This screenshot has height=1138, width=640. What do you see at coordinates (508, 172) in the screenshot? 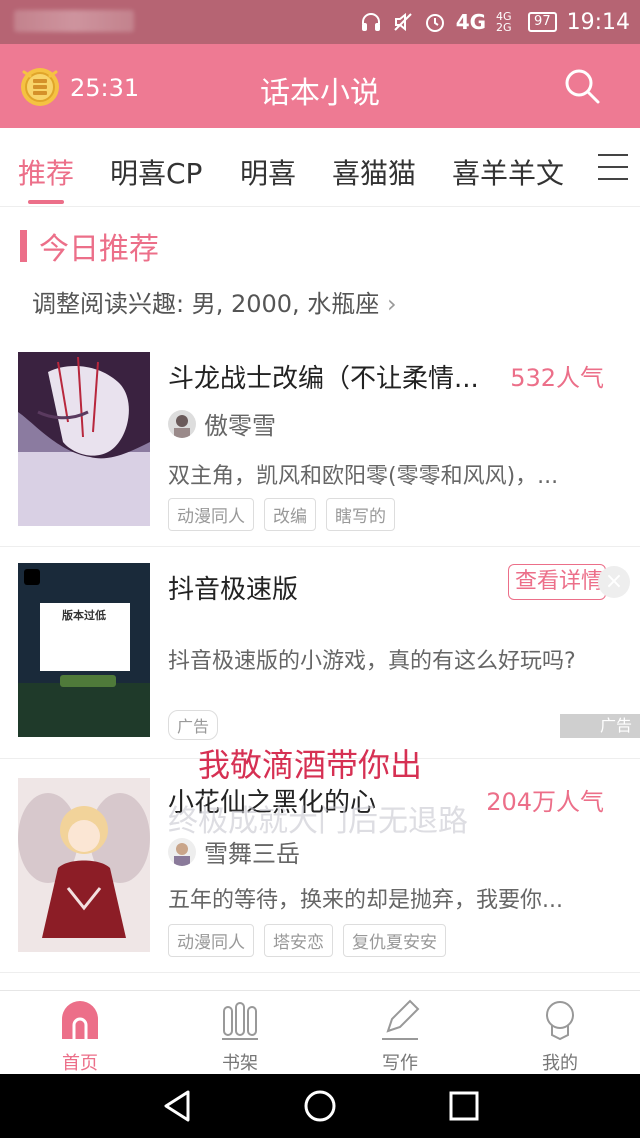
I see `tab-xiyangyang: 喜羊羊文` at bounding box center [508, 172].